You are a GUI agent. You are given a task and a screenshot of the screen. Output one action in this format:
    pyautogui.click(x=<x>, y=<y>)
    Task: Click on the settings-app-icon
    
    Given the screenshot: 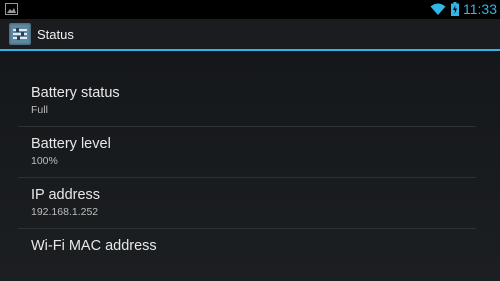 What is the action you would take?
    pyautogui.click(x=20, y=34)
    